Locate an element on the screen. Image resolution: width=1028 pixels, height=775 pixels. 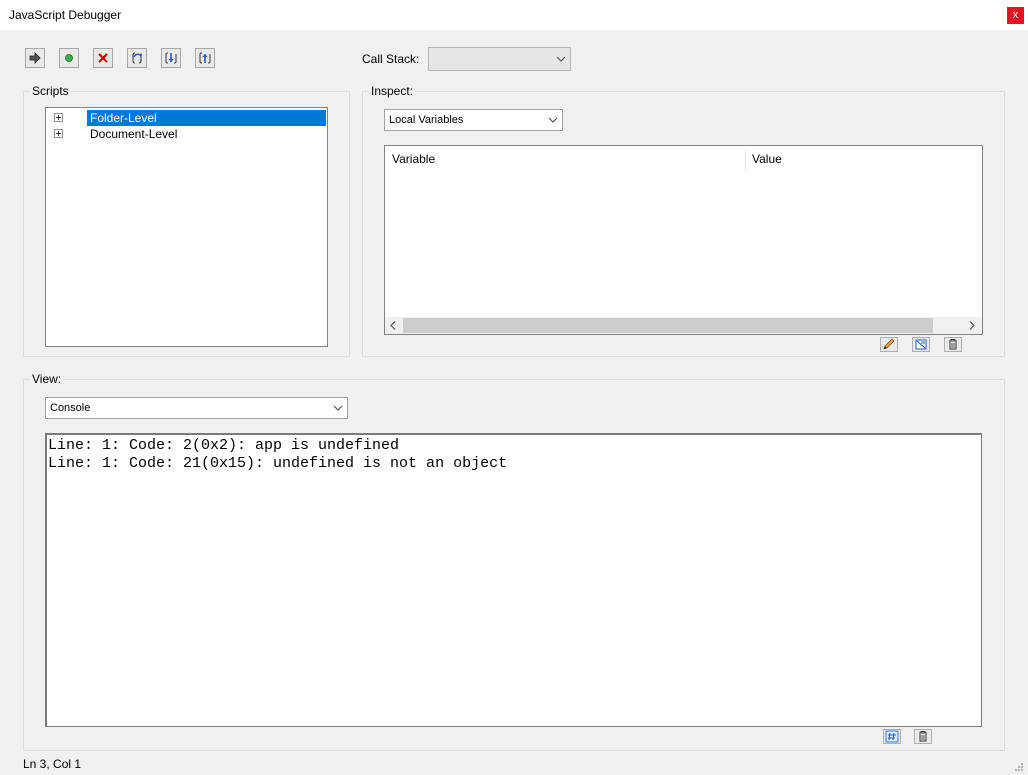
tree-item-label: Folder-Level is located at coordinates (206, 118).